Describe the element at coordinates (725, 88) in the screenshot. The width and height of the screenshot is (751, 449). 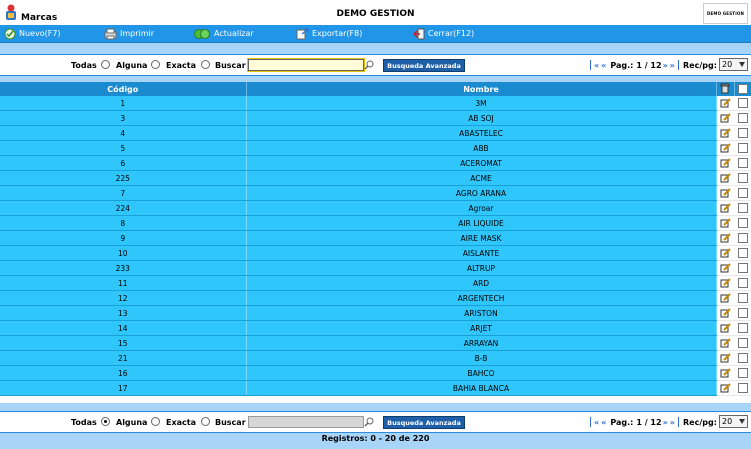
I see `delete-icon` at that location.